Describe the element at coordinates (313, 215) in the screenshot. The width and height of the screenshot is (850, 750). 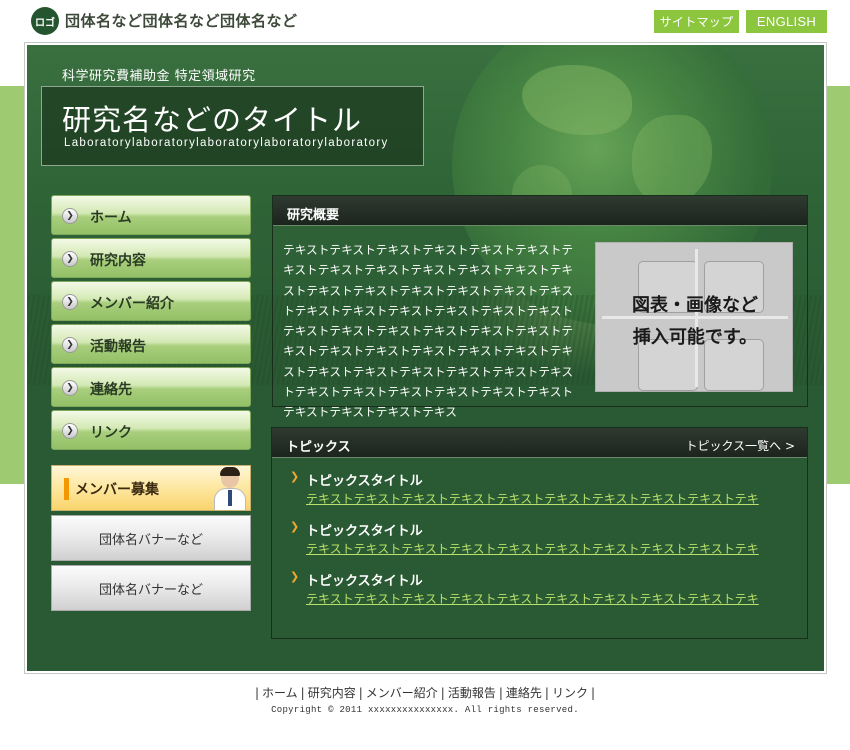
I see `section-title: 研究概要` at that location.